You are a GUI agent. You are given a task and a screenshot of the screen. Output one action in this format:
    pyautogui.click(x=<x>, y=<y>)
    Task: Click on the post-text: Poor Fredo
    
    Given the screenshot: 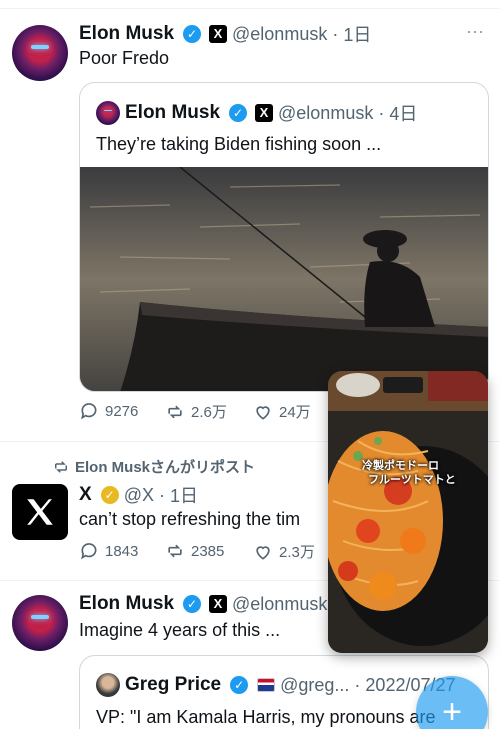 What is the action you would take?
    pyautogui.click(x=124, y=58)
    